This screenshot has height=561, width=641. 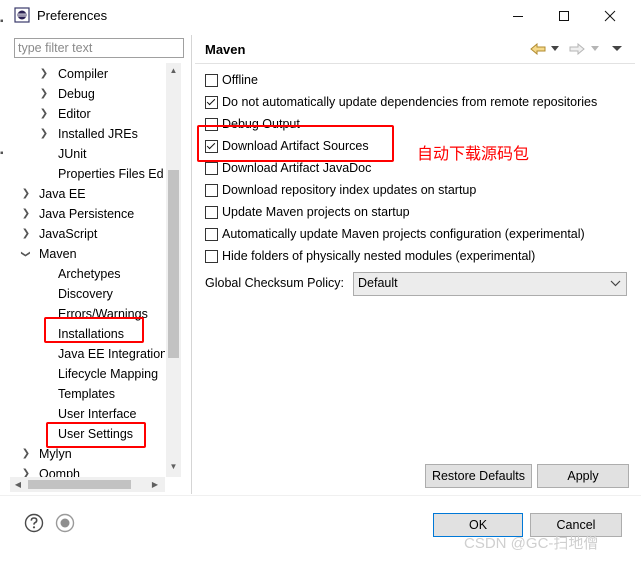 I want to click on record-macro-icon, so click(x=65, y=523).